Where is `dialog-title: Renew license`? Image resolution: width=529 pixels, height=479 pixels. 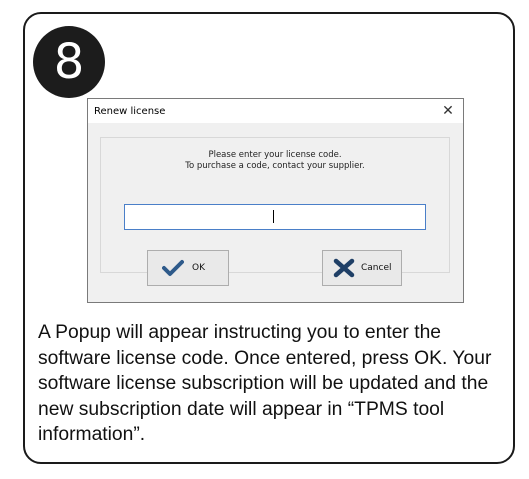
dialog-title: Renew license is located at coordinates (130, 111).